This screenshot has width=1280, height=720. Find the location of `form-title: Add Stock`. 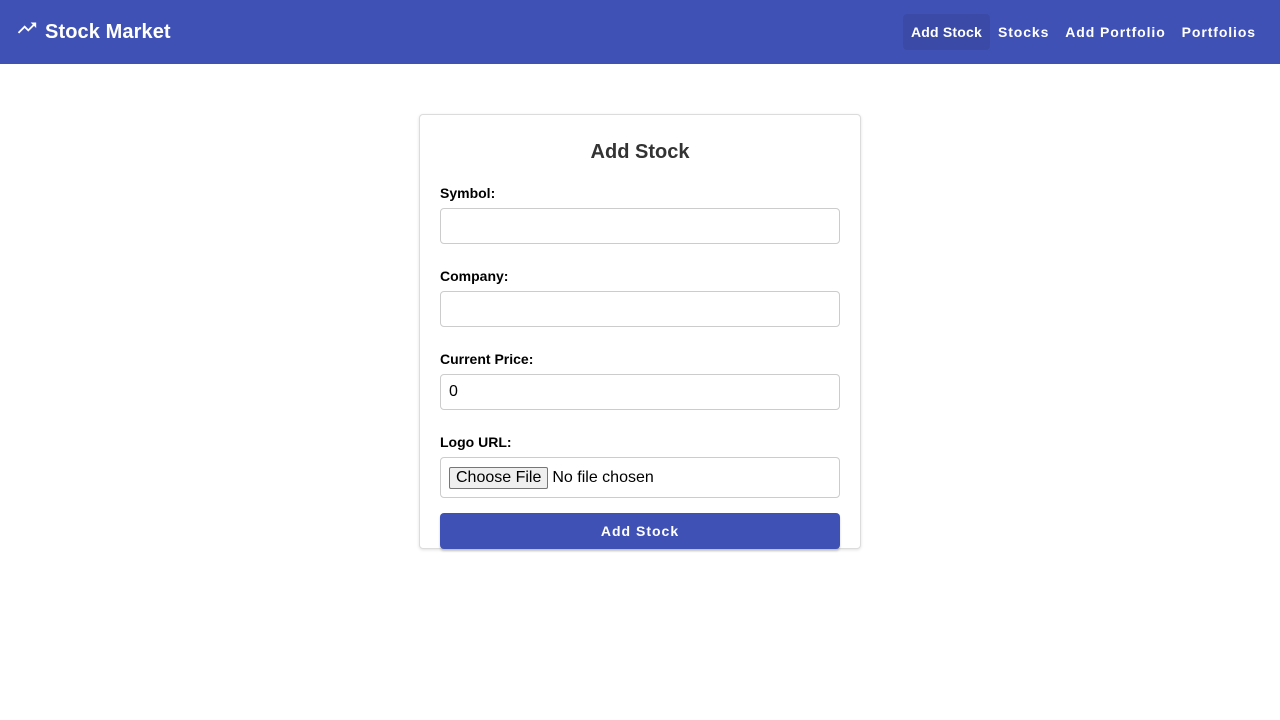

form-title: Add Stock is located at coordinates (640, 152).